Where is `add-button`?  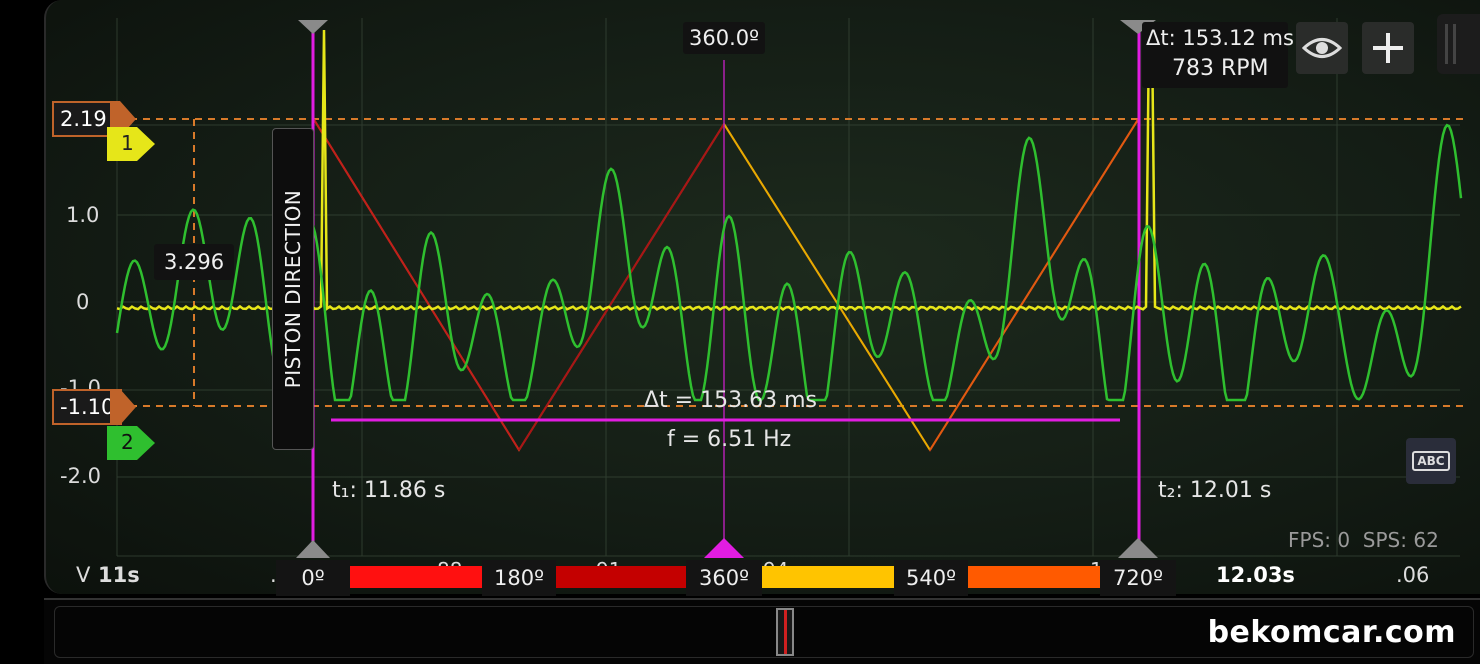
add-button is located at coordinates (1388, 48).